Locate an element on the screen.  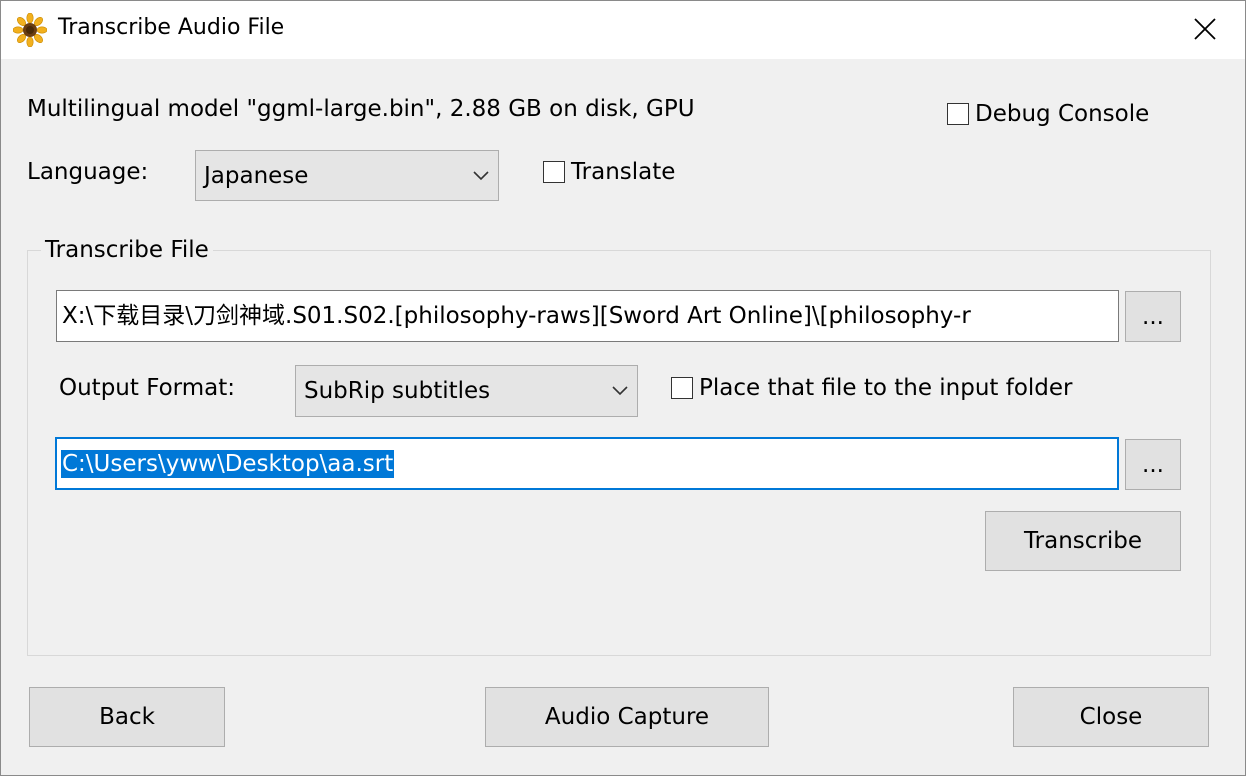
translate-label: Translate is located at coordinates (623, 172).